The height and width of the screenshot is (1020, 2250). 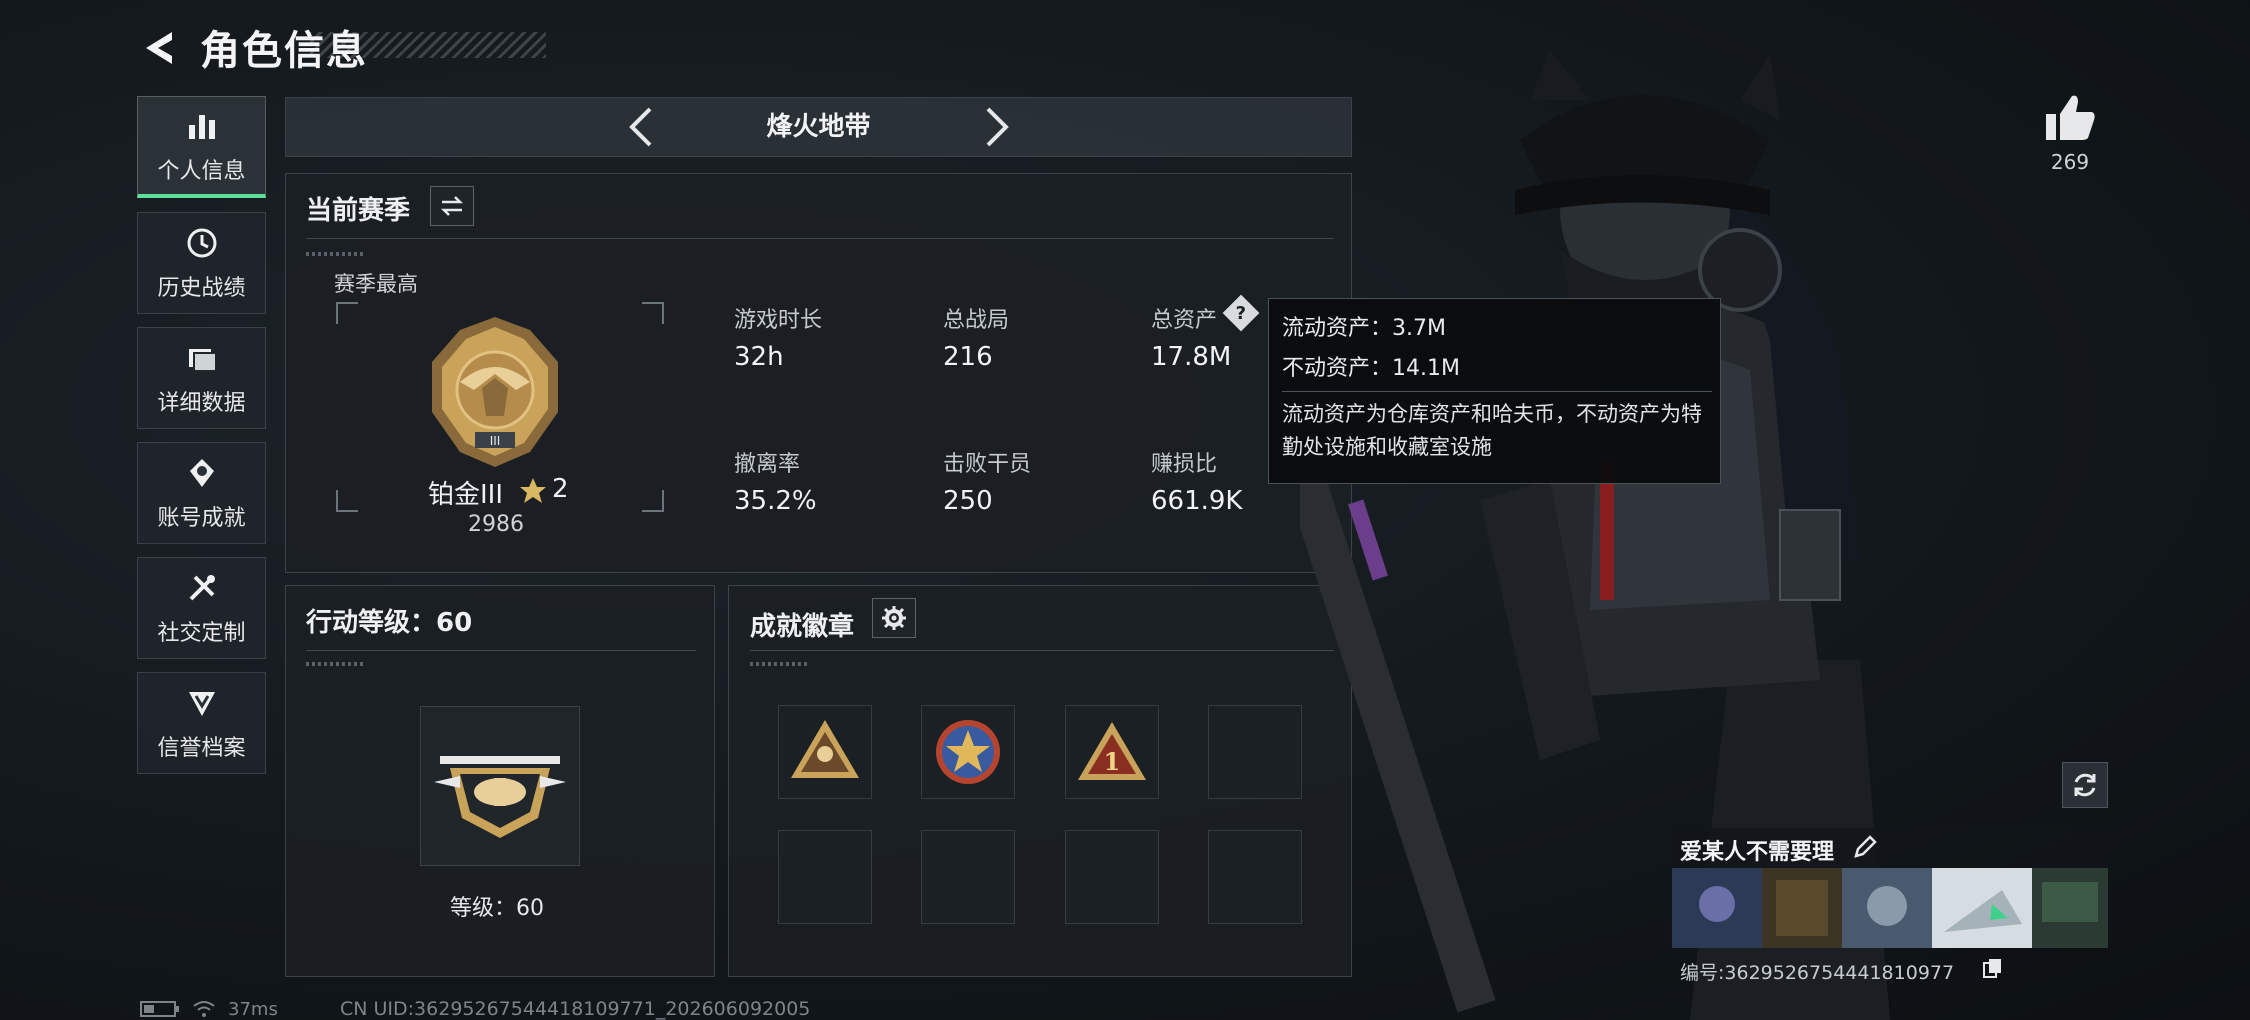 What do you see at coordinates (201, 493) in the screenshot?
I see `sidebar-item-achievements: 账号成就` at bounding box center [201, 493].